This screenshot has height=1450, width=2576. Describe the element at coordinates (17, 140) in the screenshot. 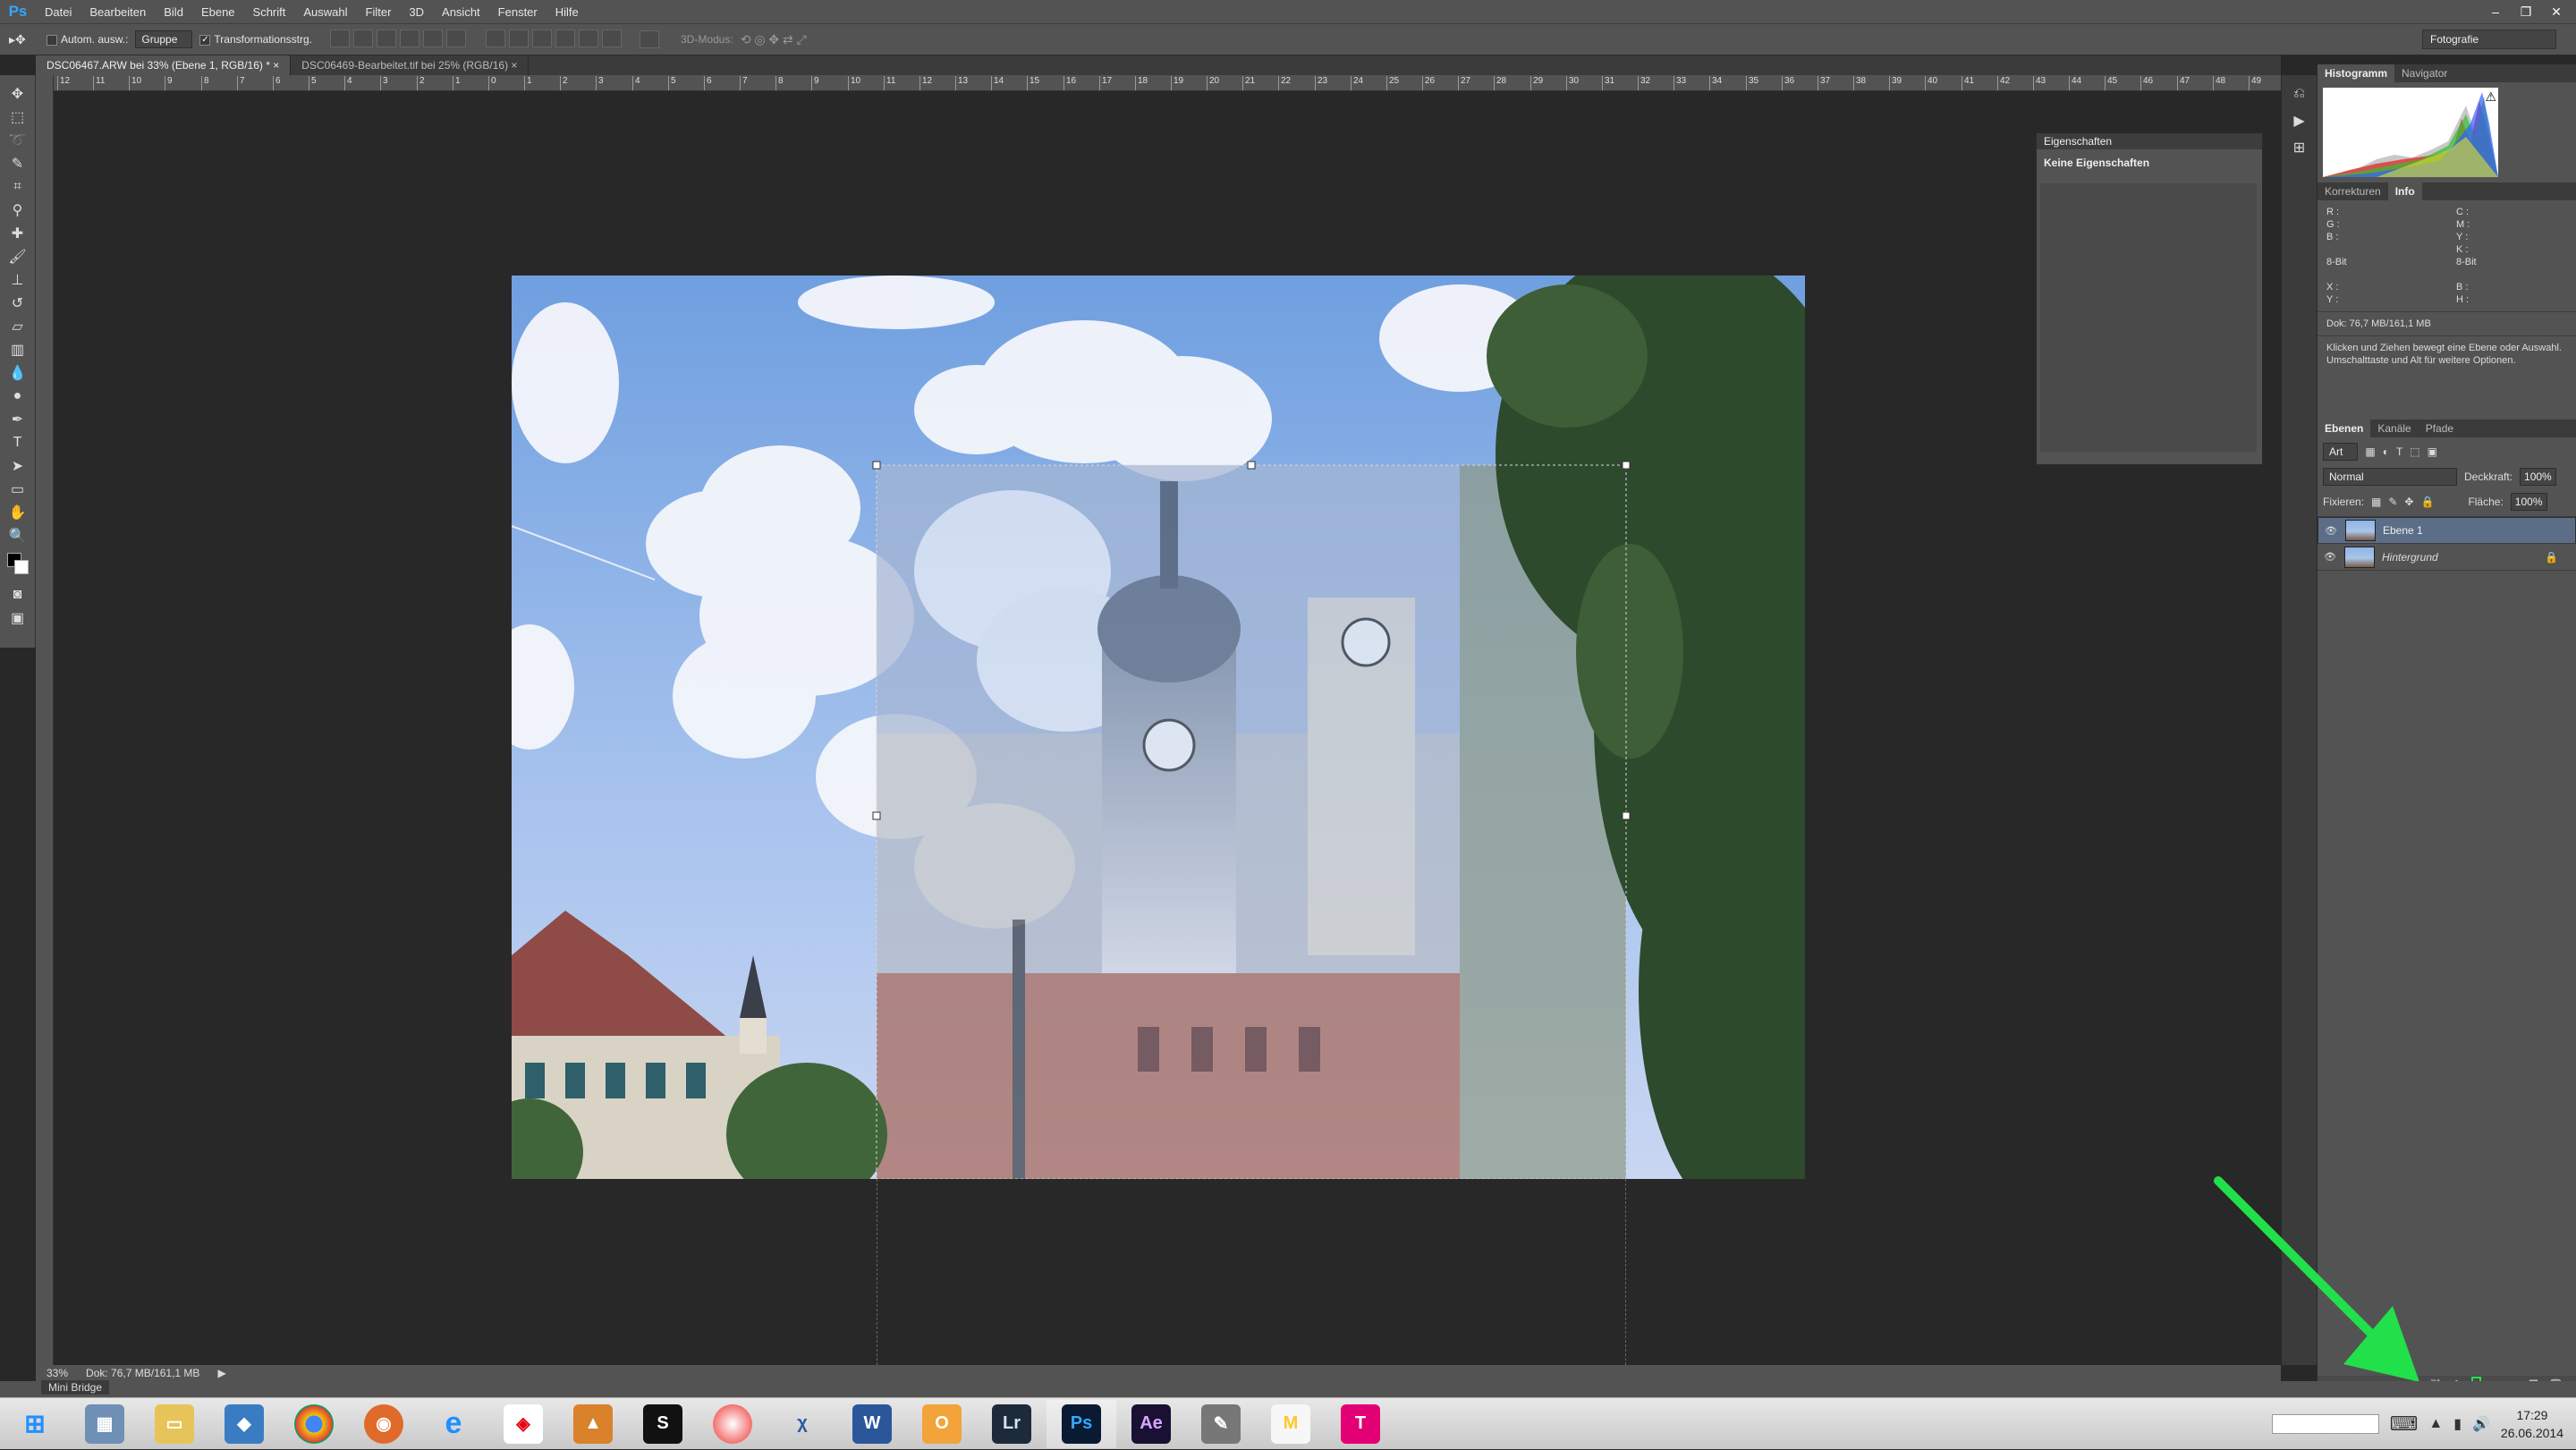

I see `lasso-tool-icon: ➰` at that location.